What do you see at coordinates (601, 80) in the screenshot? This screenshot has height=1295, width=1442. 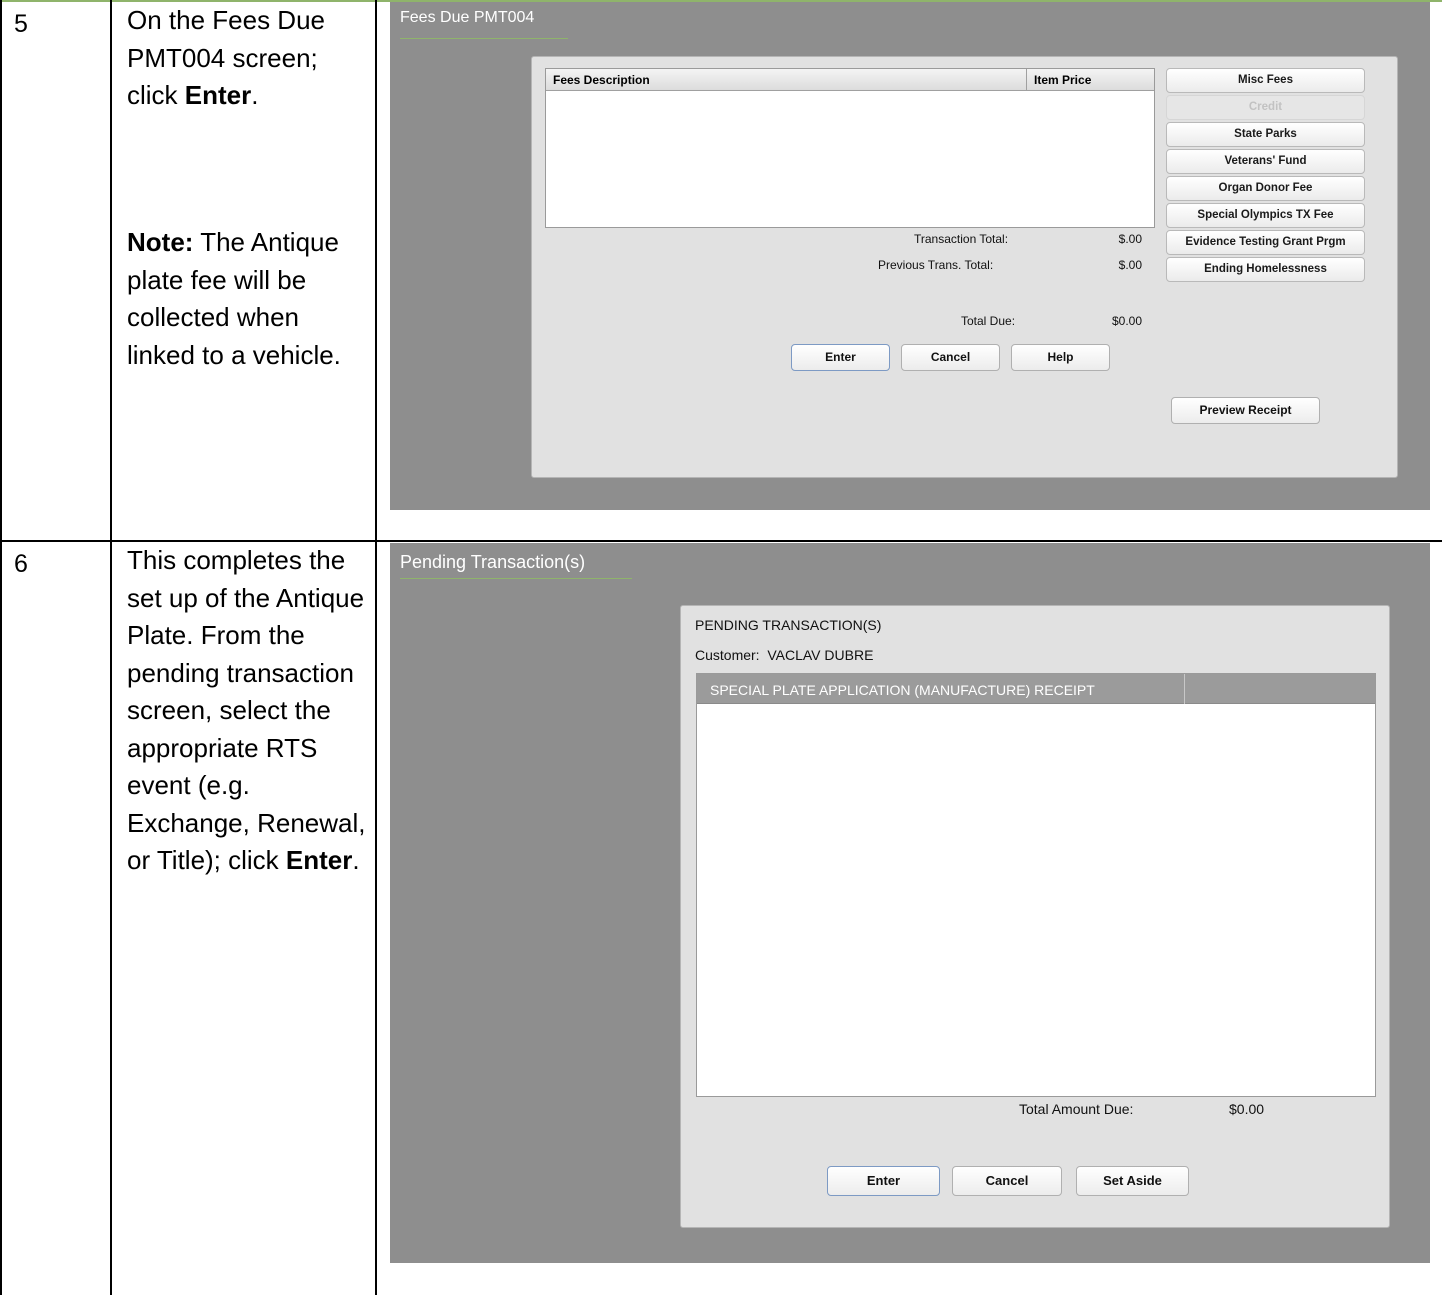 I see `column-header-description: Fees Description` at bounding box center [601, 80].